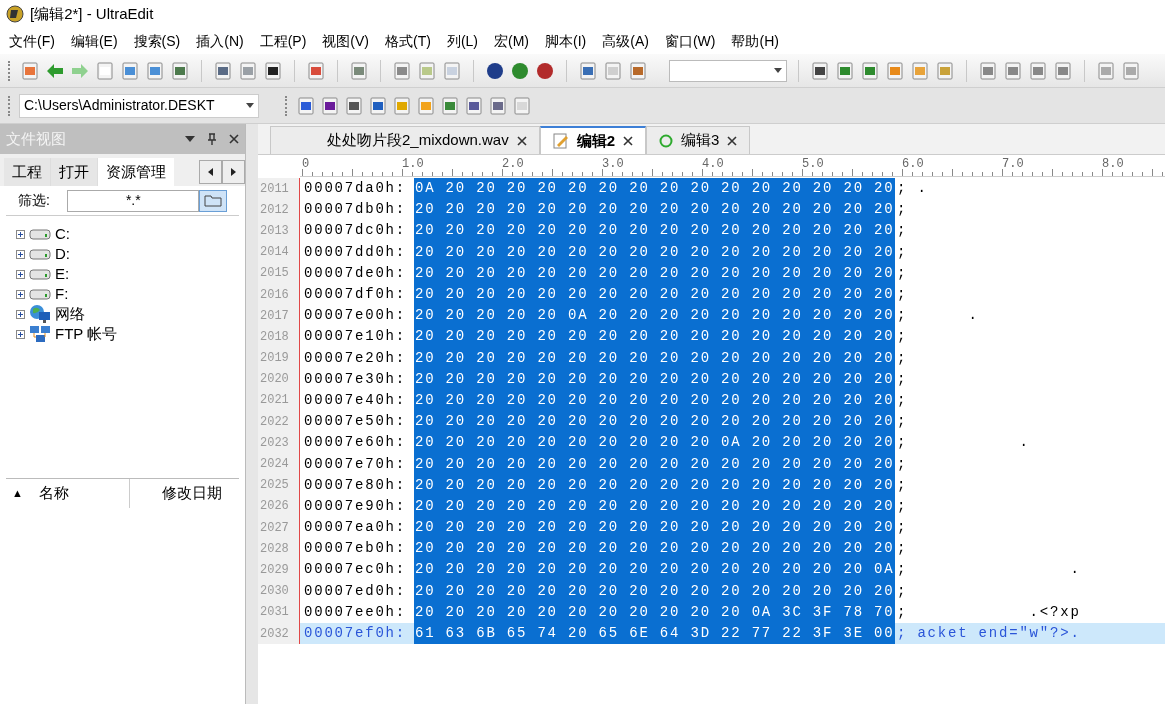  Describe the element at coordinates (355, 612) in the screenshot. I see `offset-cell-text: 00007ee0h:` at that location.